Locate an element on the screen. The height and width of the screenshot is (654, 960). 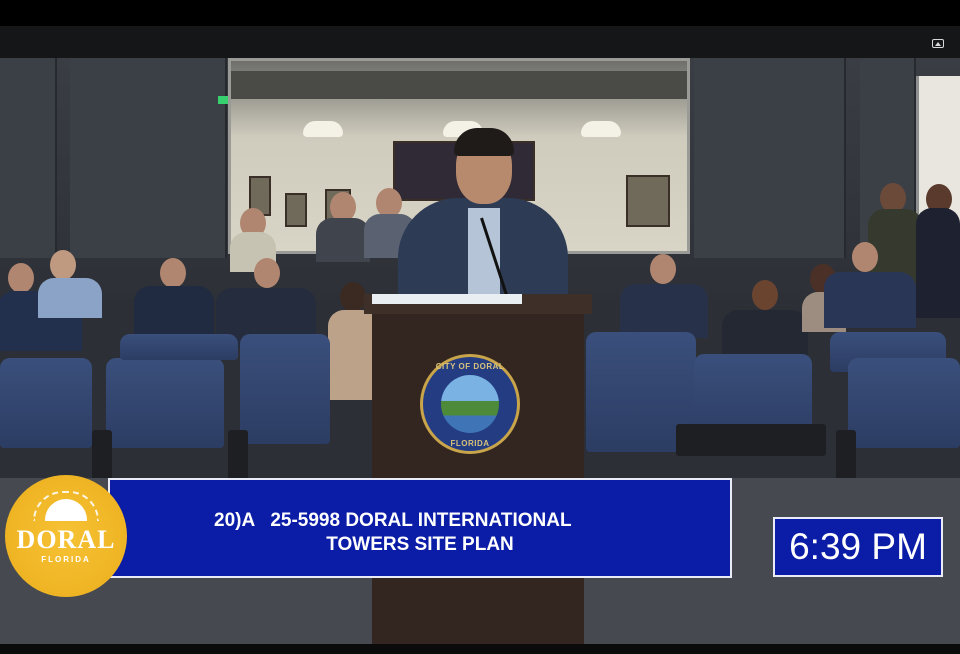
seal-landscape is located at coordinates (470, 404).